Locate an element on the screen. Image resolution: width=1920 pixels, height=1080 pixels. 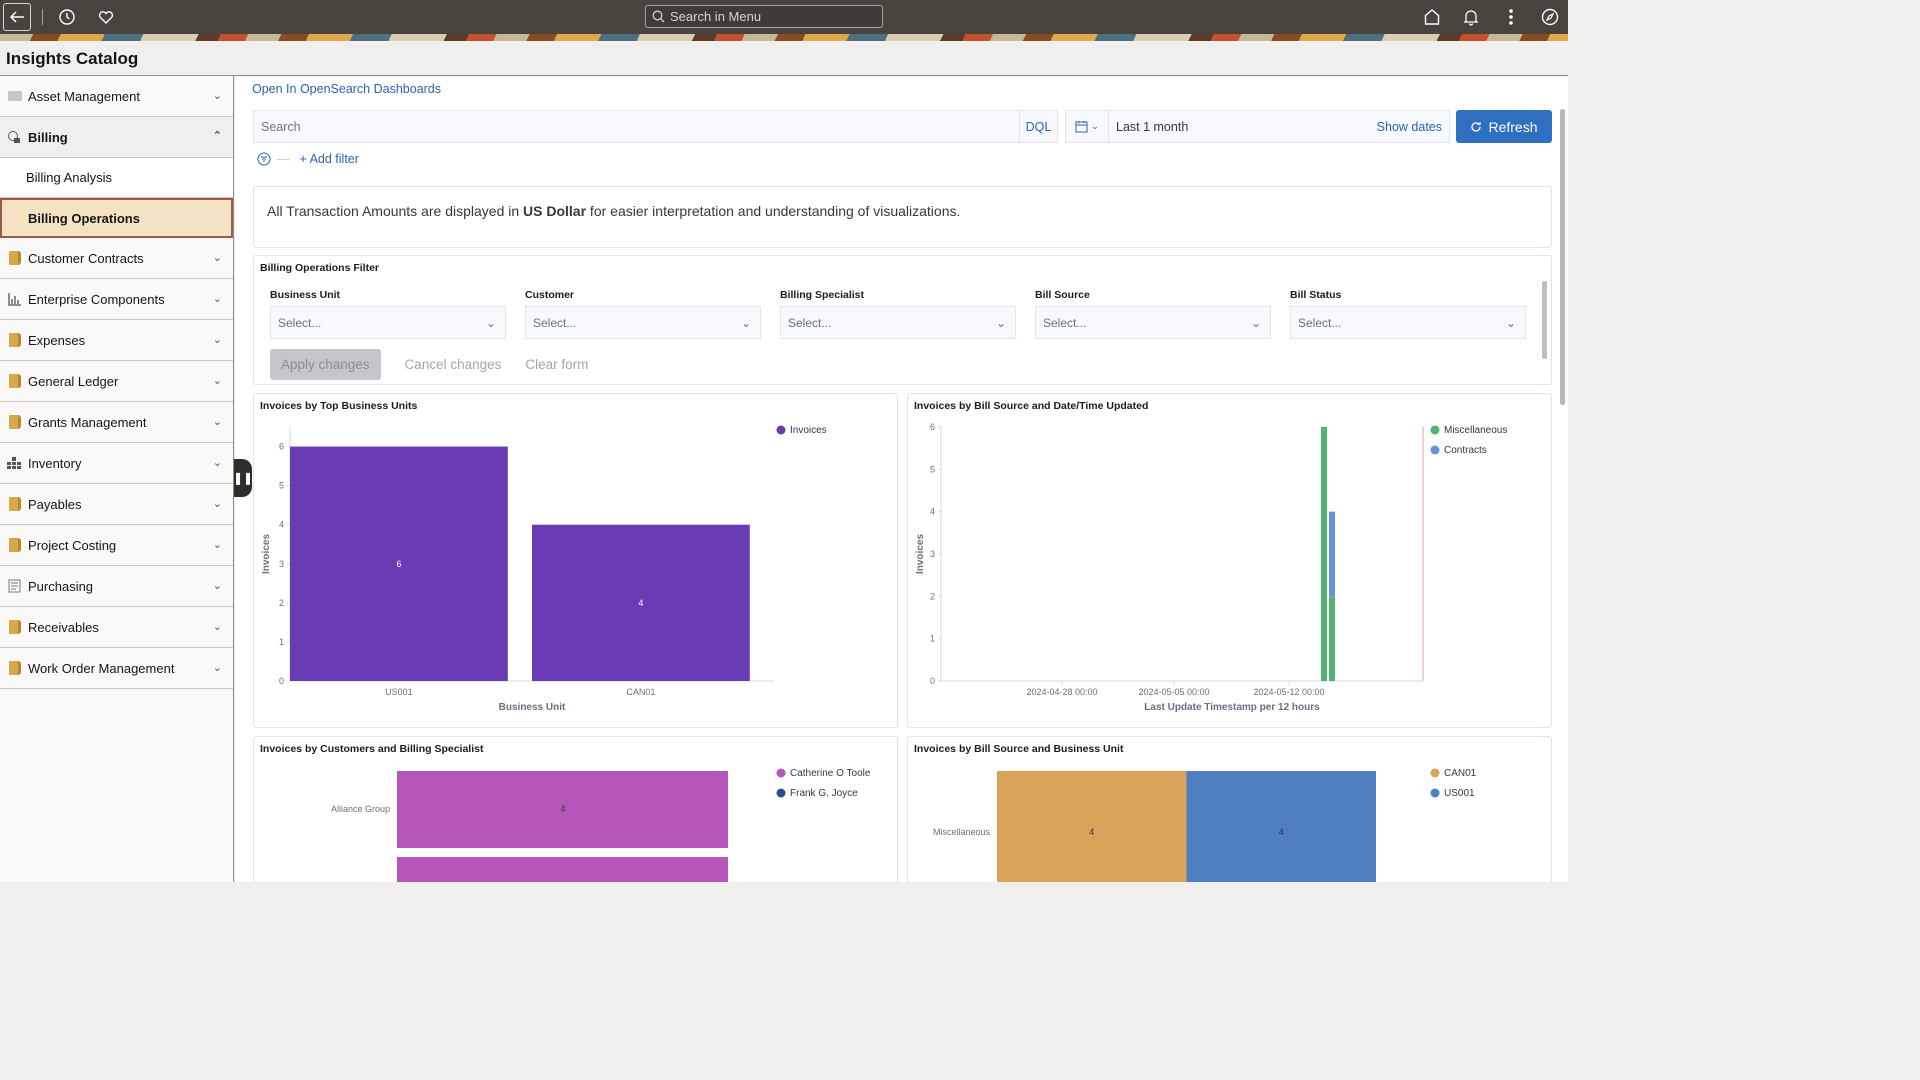
back-arrow-icon is located at coordinates (16, 17).